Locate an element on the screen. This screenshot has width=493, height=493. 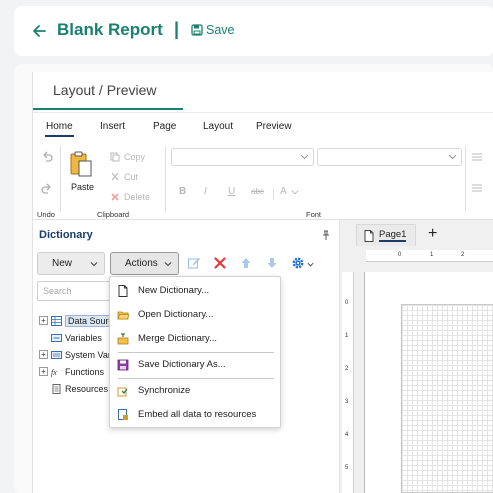
delete-button: Delete is located at coordinates (130, 197).